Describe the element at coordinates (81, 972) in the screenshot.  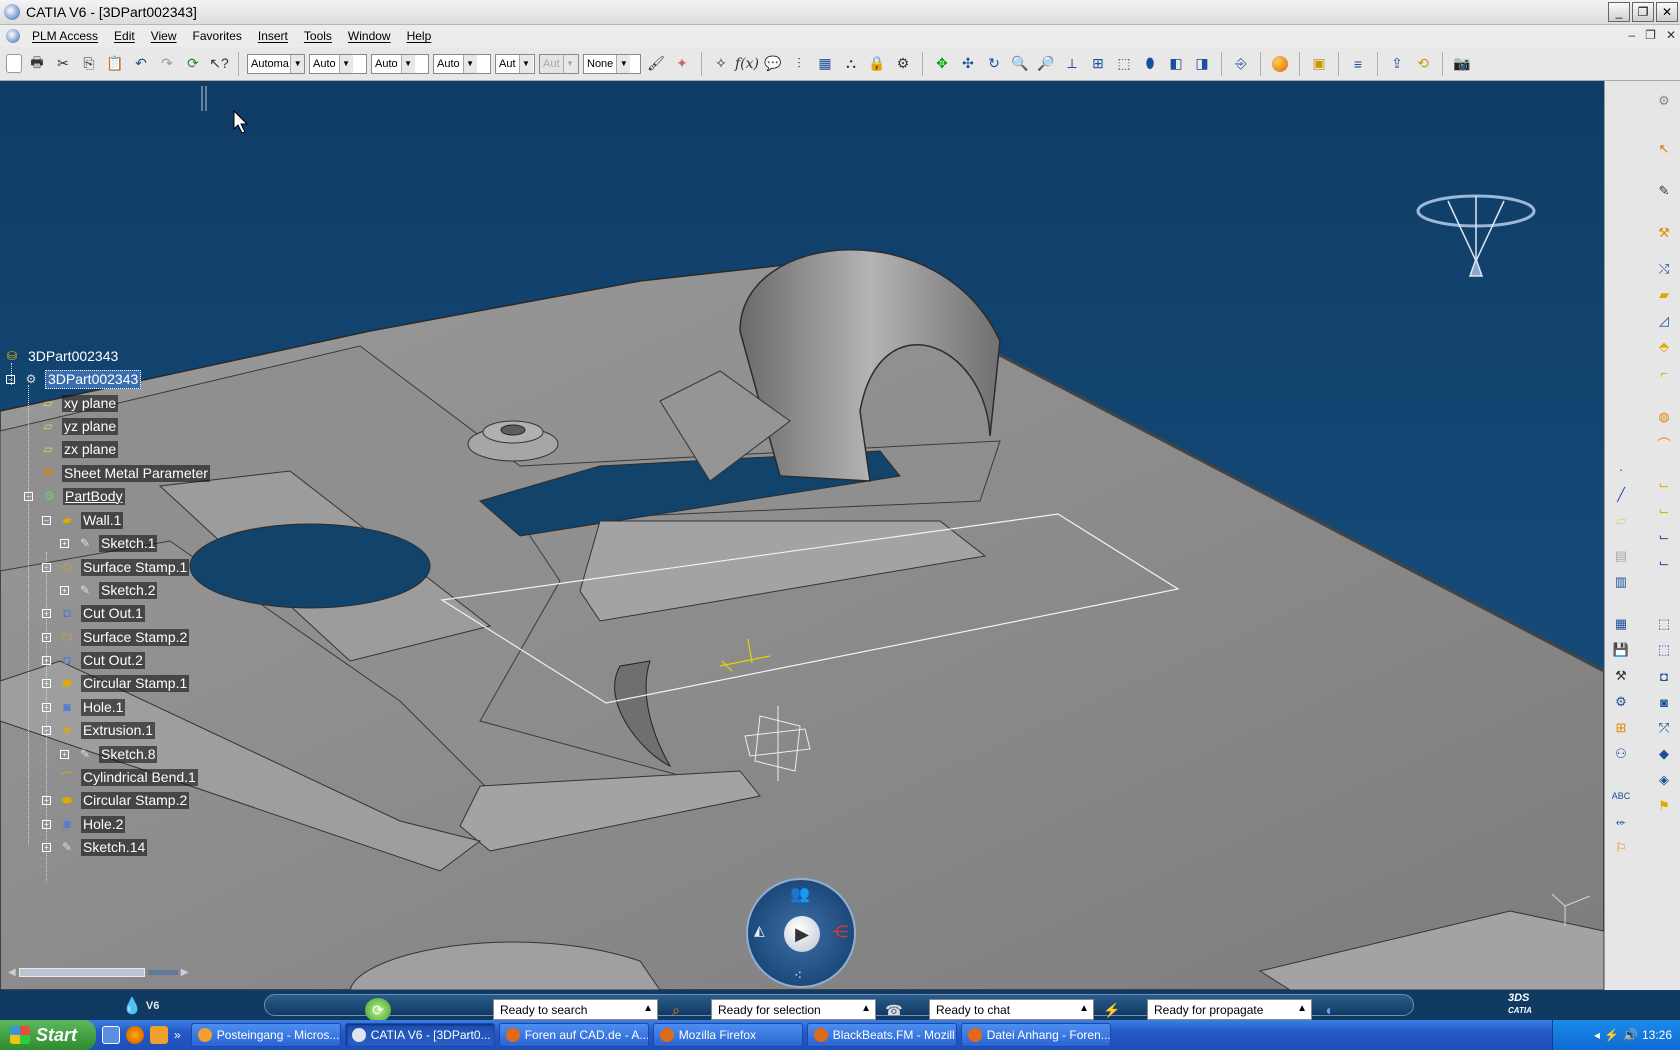
I see `scroll-thumb` at that location.